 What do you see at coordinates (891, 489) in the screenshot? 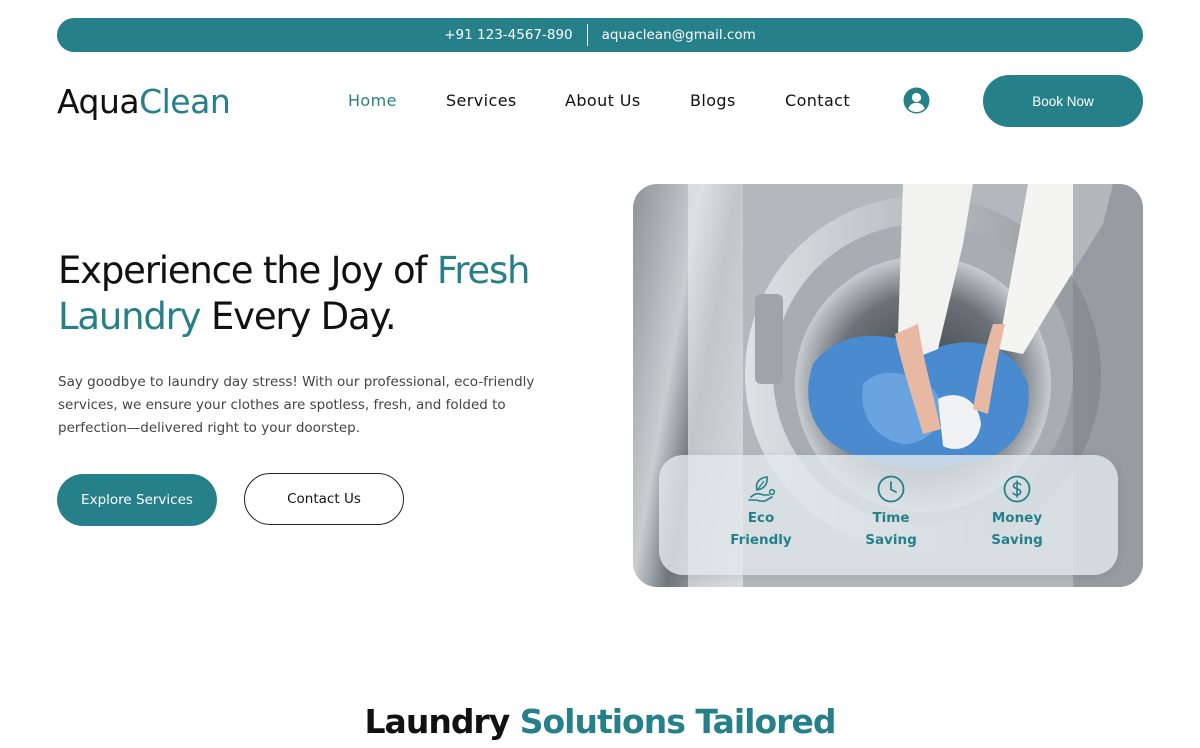
I see `clock-icon` at bounding box center [891, 489].